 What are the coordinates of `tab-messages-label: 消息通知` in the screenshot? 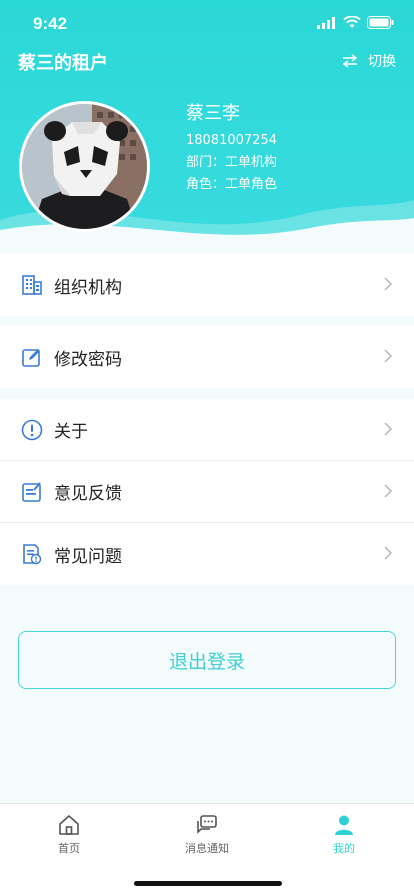 It's located at (207, 848).